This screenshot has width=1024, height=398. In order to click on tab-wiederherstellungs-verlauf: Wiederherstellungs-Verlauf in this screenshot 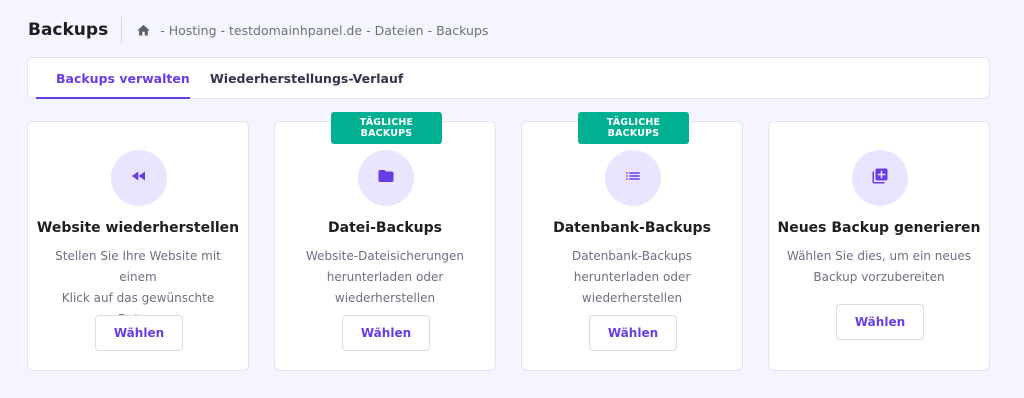, I will do `click(306, 78)`.